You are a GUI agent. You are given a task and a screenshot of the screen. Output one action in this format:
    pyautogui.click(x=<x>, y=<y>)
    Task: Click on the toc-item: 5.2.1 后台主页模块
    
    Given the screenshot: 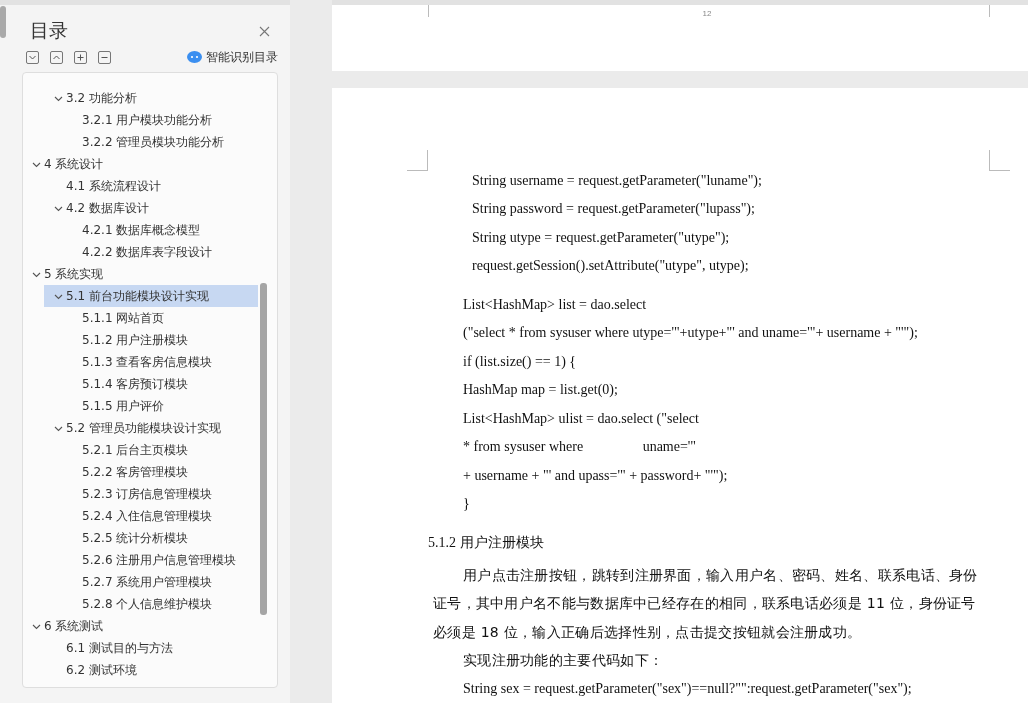 What is the action you would take?
    pyautogui.click(x=151, y=450)
    